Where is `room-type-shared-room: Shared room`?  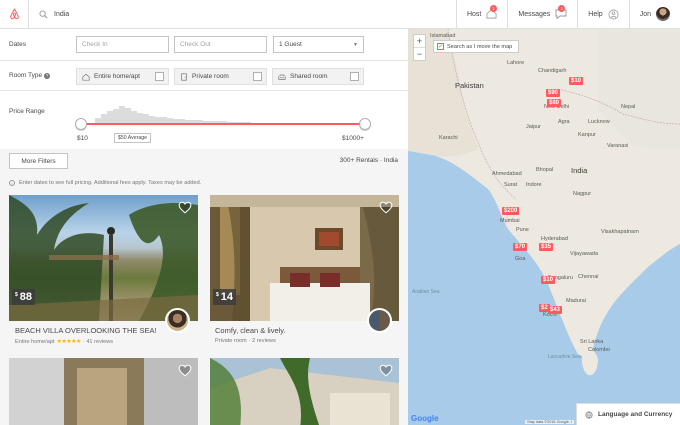 room-type-shared-room: Shared room is located at coordinates (318, 76).